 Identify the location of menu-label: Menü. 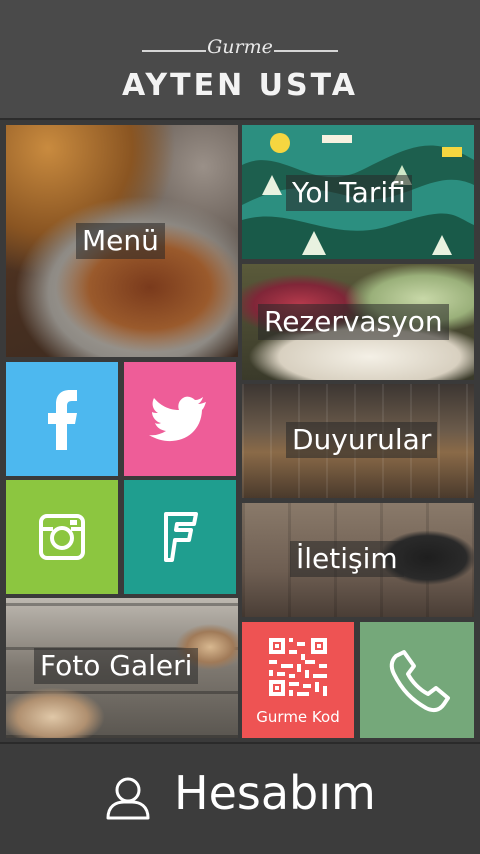
(120, 241).